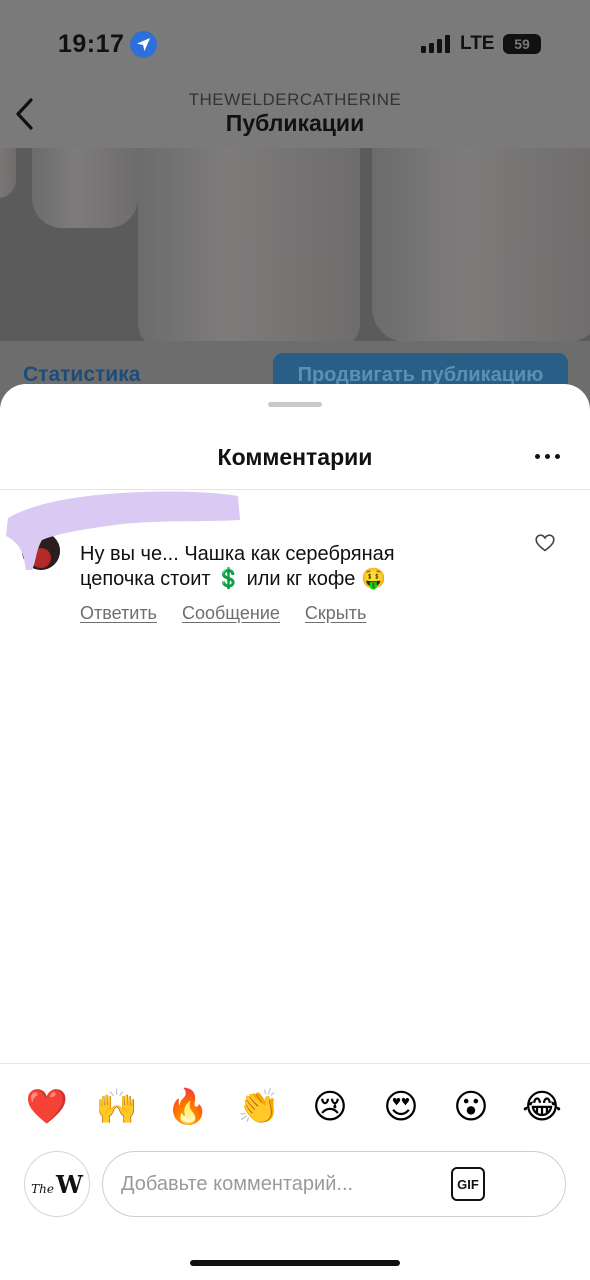 Image resolution: width=590 pixels, height=1280 pixels. I want to click on own-avatar: TheW, so click(57, 1184).